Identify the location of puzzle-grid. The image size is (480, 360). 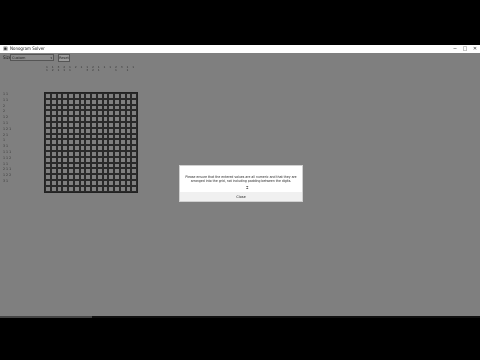
(91, 142).